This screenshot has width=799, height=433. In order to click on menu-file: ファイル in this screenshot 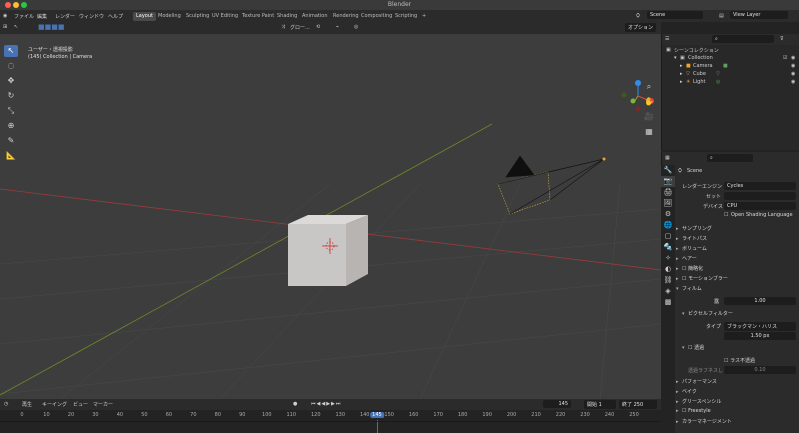, I will do `click(24, 16)`.